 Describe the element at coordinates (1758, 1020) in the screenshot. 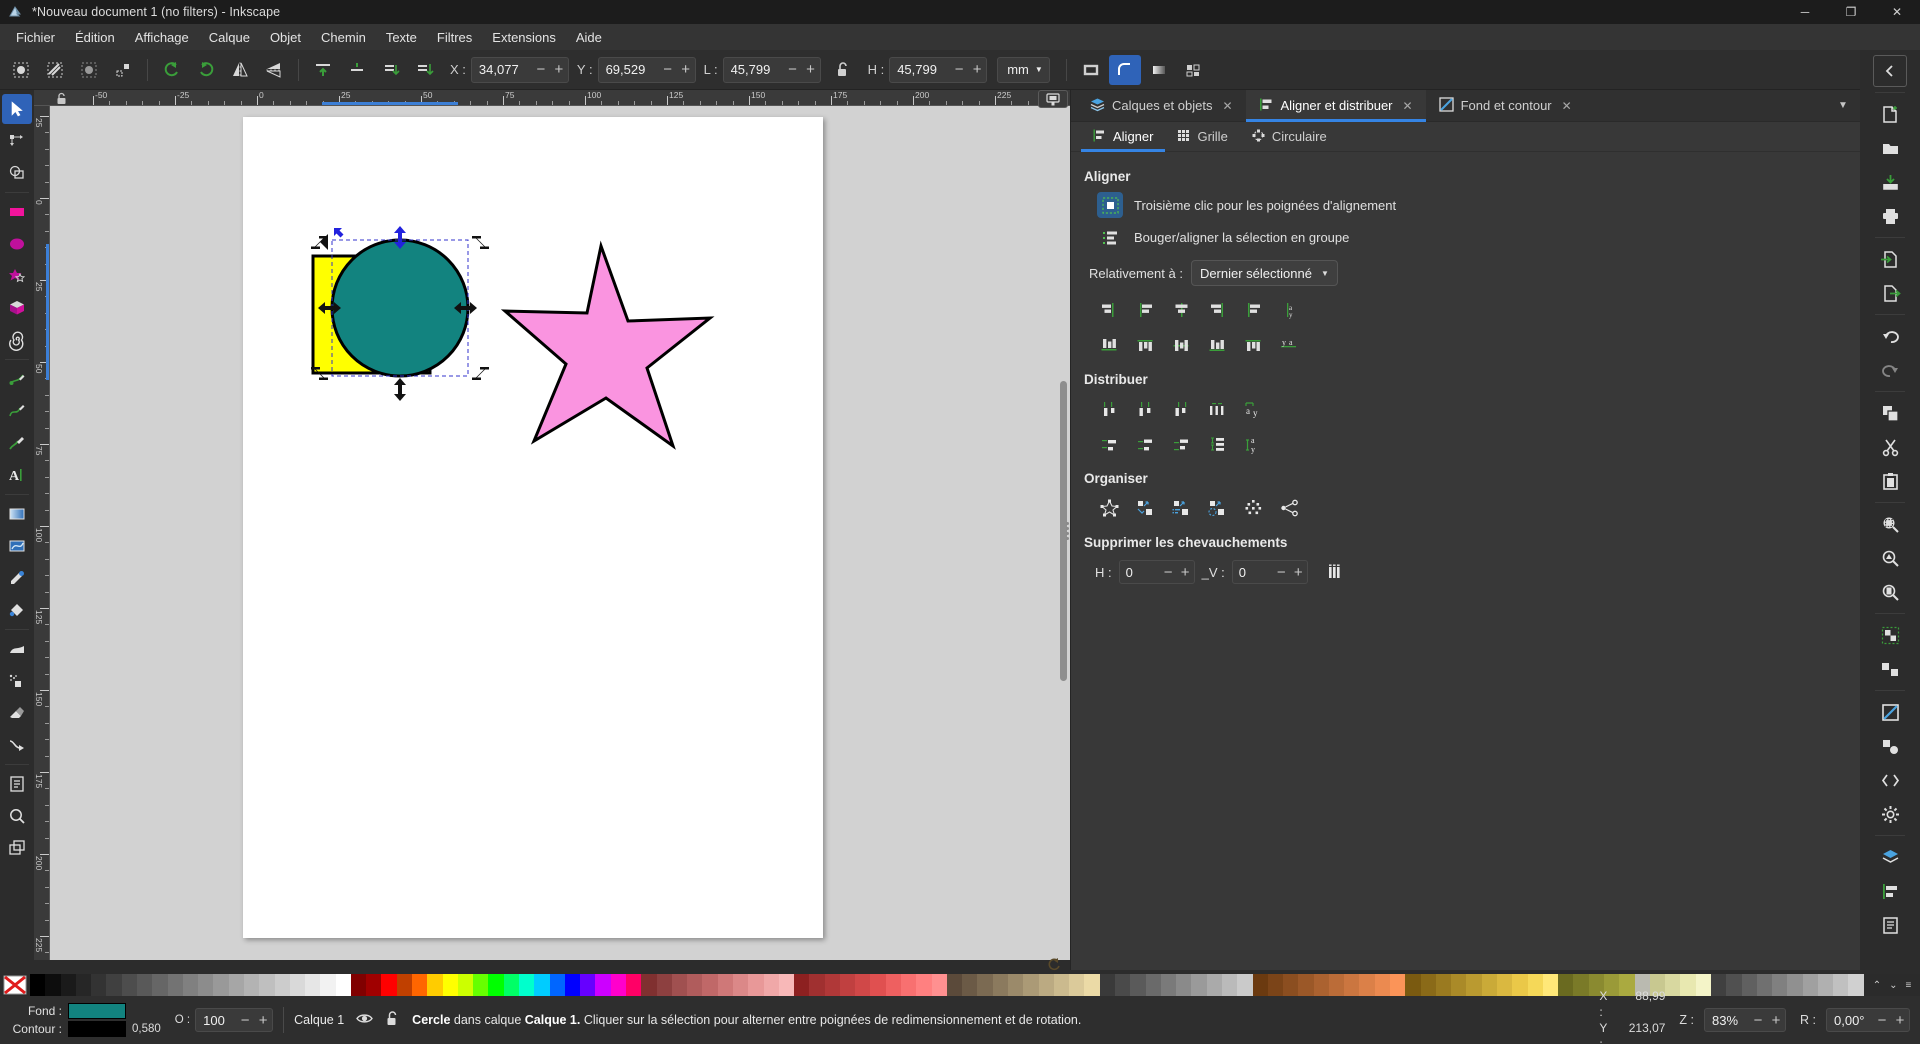

I see `zoom-decrement: −` at that location.